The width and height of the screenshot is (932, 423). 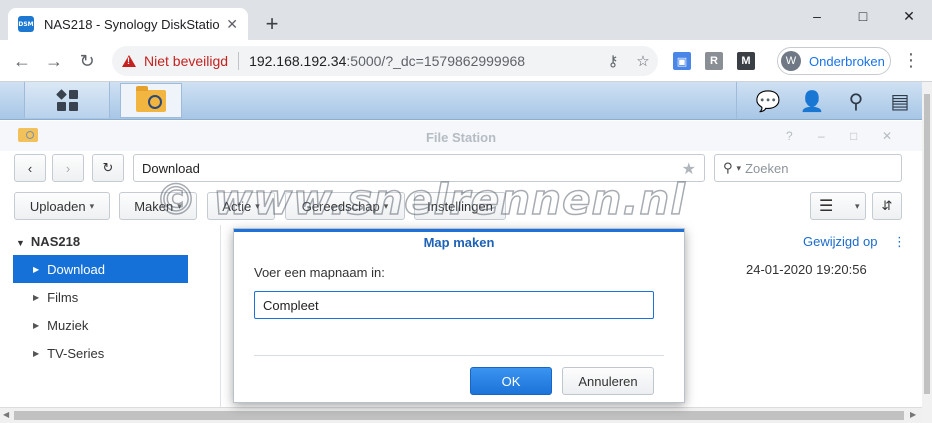 I want to click on url-text: 192.168.192.34:5000/?_dc=1579862999968, so click(x=423, y=61).